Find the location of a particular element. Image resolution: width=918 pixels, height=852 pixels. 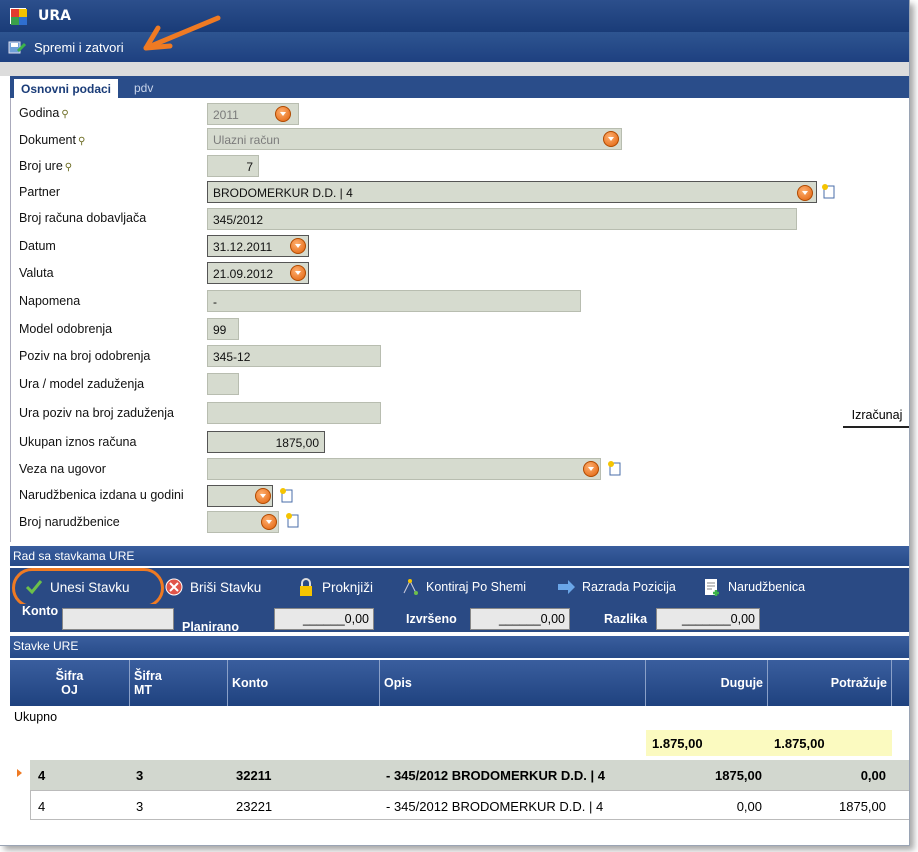

dokument-dropdown-icon is located at coordinates (611, 139).